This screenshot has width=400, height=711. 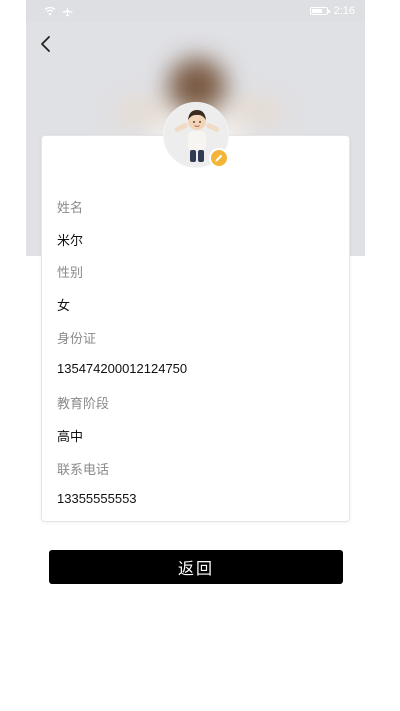 I want to click on field-label-name: 姓名, so click(x=70, y=207).